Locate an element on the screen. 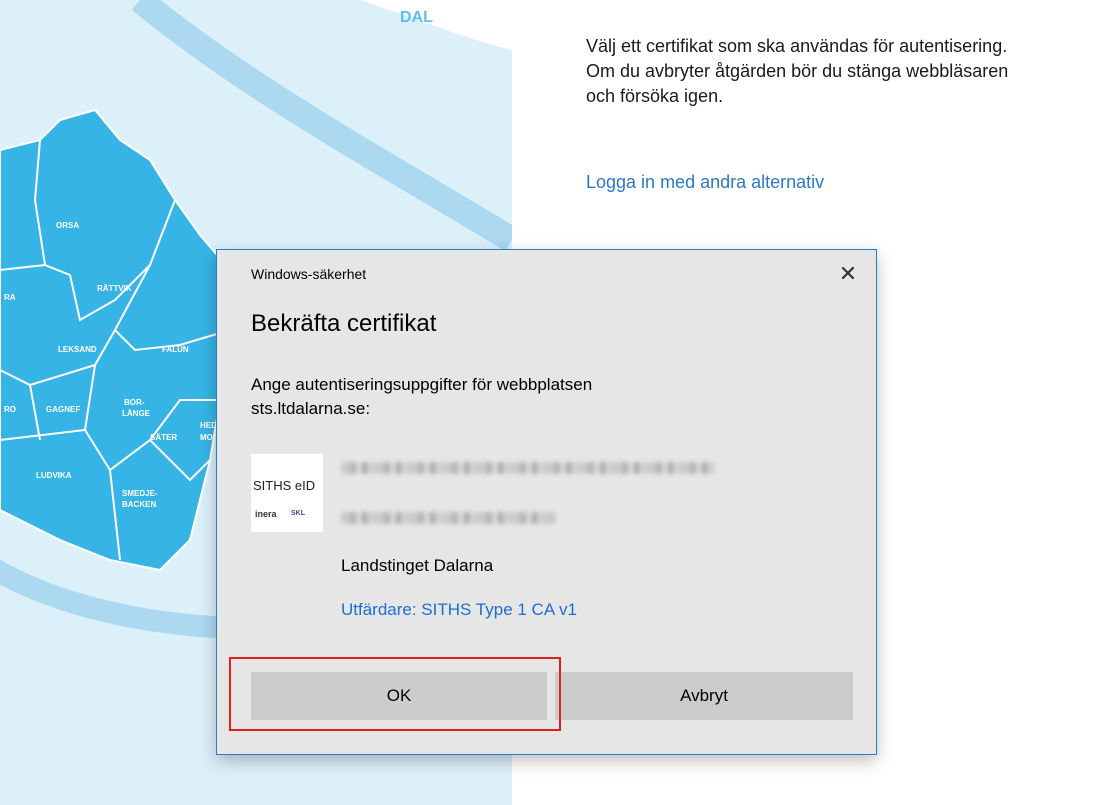 Image resolution: width=1109 pixels, height=805 pixels. instruction-line-3: och försöka igen. is located at coordinates (655, 96).